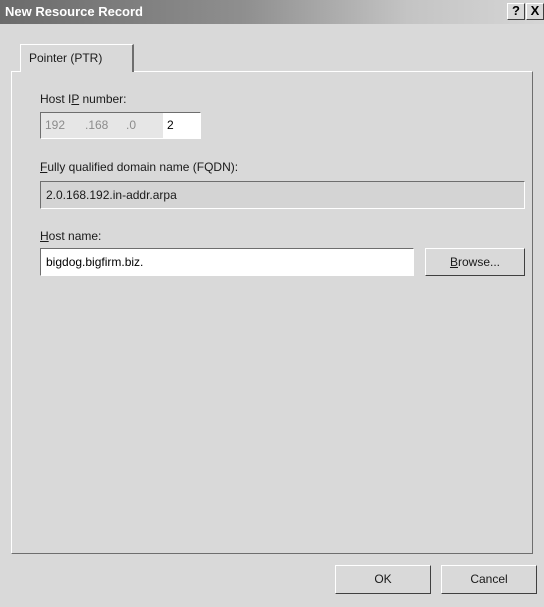 Image resolution: width=544 pixels, height=607 pixels. Describe the element at coordinates (74, 11) in the screenshot. I see `dialog-title: New Resource Record` at that location.